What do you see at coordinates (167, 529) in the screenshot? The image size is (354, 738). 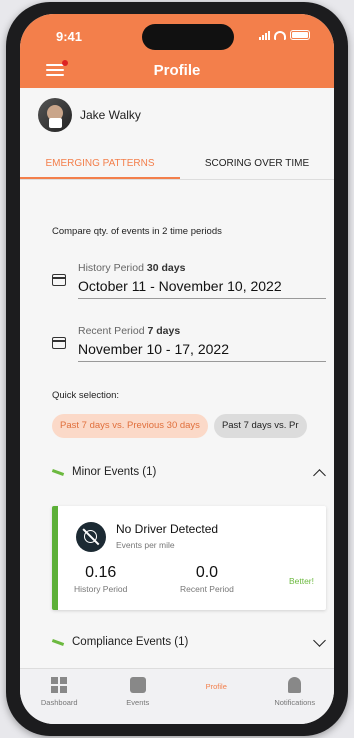 I see `event-title: No Driver Detected` at bounding box center [167, 529].